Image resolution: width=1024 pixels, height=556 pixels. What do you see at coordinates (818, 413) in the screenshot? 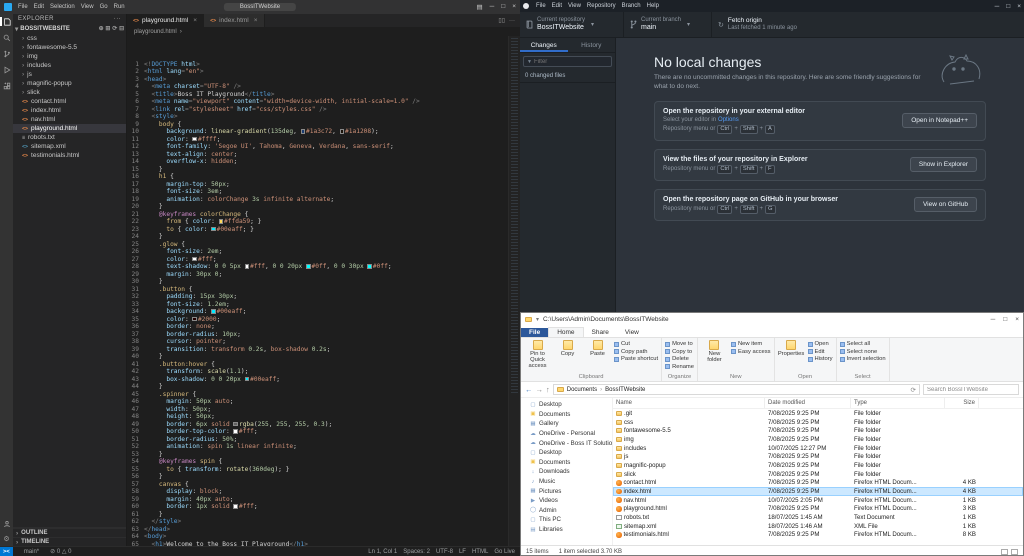
I see `file-row-git: .git 7/08/2025 9:25 PM File folder` at bounding box center [818, 413].